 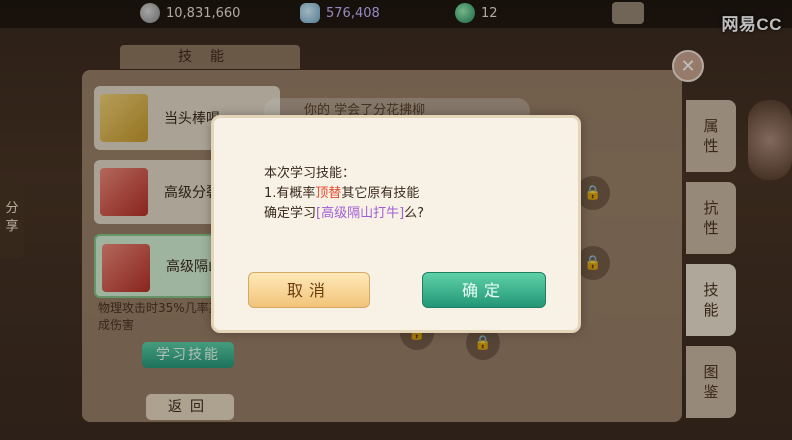 I want to click on confirm-button: 确定, so click(x=484, y=290).